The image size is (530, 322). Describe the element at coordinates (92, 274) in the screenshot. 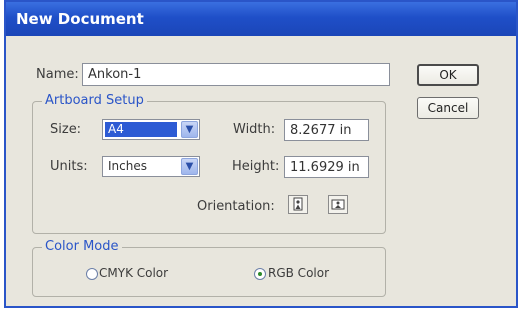

I see `cmyk-radio` at that location.